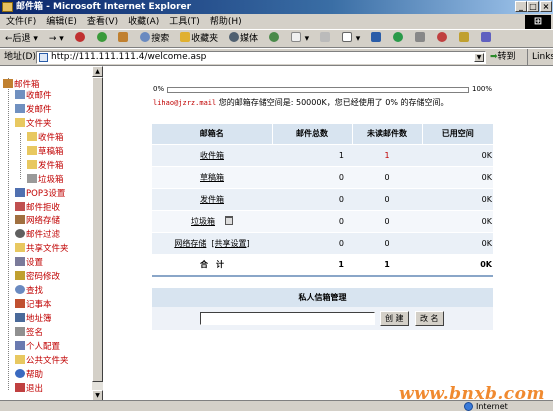 This screenshot has height=411, width=553. Describe the element at coordinates (394, 318) in the screenshot. I see `create-folder-button: 创 建` at that location.